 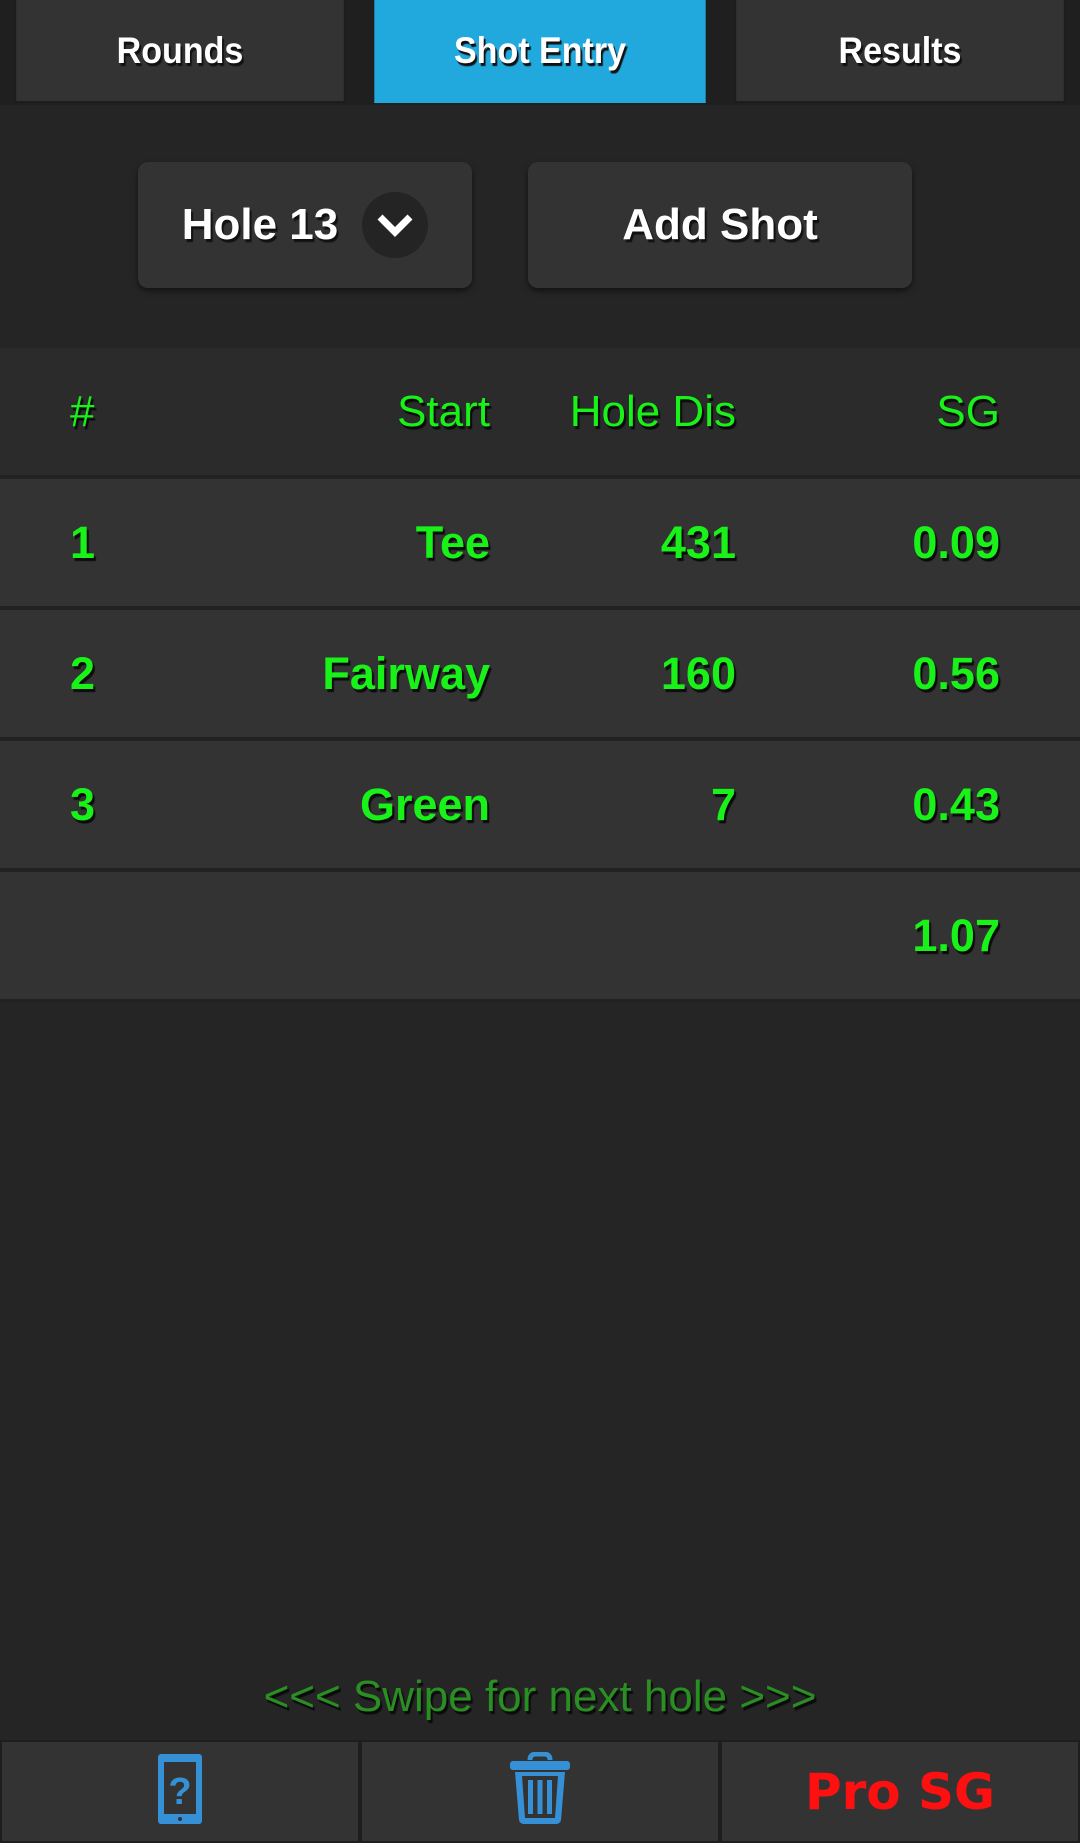 What do you see at coordinates (956, 542) in the screenshot?
I see `shot-sg: 0.09` at bounding box center [956, 542].